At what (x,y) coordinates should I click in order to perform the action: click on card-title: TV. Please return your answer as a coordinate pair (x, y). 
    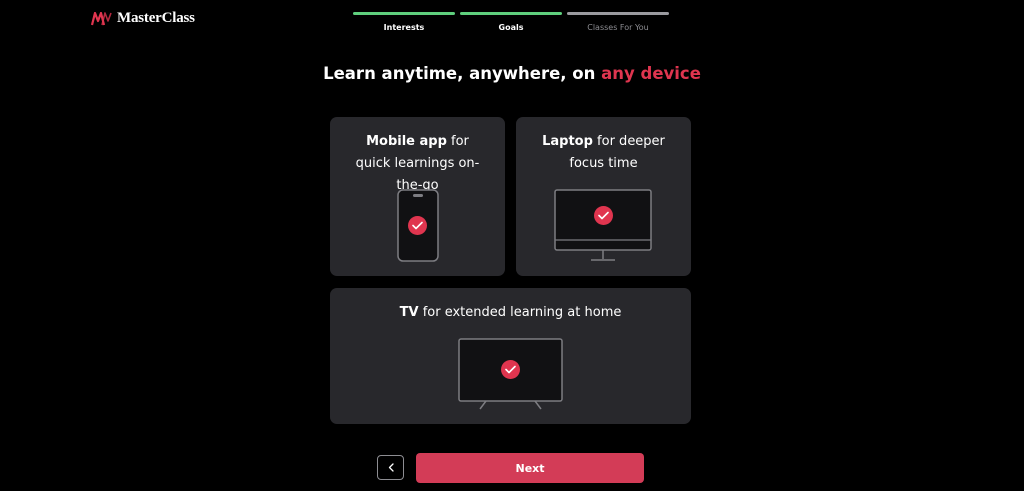
    Looking at the image, I should click on (409, 312).